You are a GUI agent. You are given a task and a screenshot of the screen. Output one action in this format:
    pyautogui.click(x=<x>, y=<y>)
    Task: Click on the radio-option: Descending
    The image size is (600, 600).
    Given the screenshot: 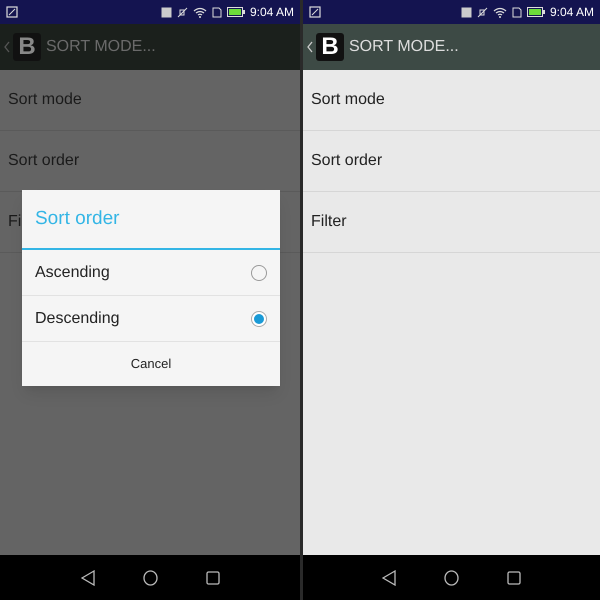 What is the action you would take?
    pyautogui.click(x=151, y=319)
    